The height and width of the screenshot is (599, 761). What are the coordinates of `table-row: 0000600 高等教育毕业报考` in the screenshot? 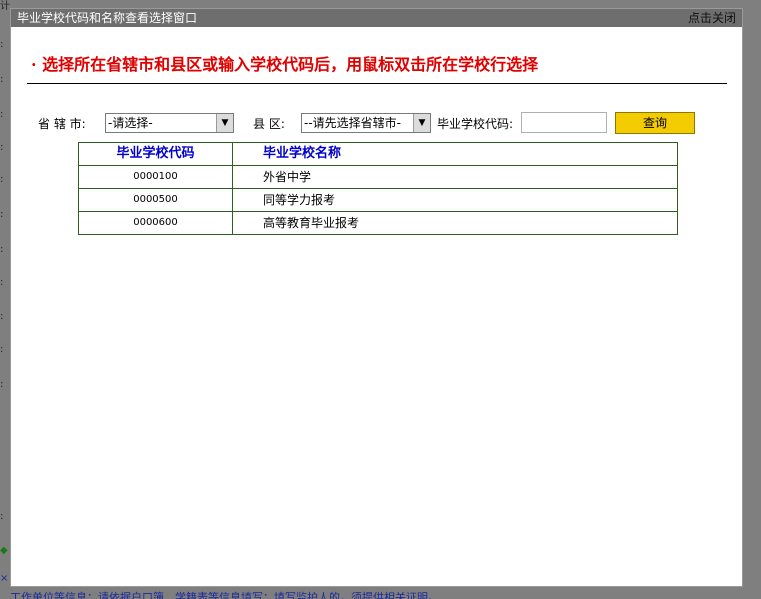 It's located at (378, 223).